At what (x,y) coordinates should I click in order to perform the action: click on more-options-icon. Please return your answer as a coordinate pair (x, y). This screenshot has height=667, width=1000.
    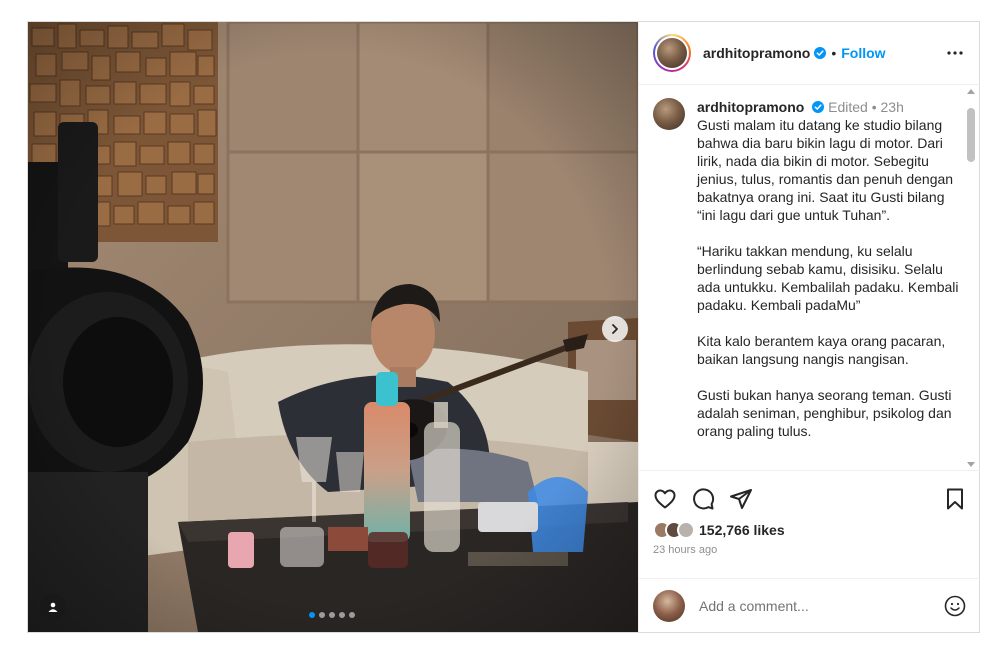
    Looking at the image, I should click on (955, 53).